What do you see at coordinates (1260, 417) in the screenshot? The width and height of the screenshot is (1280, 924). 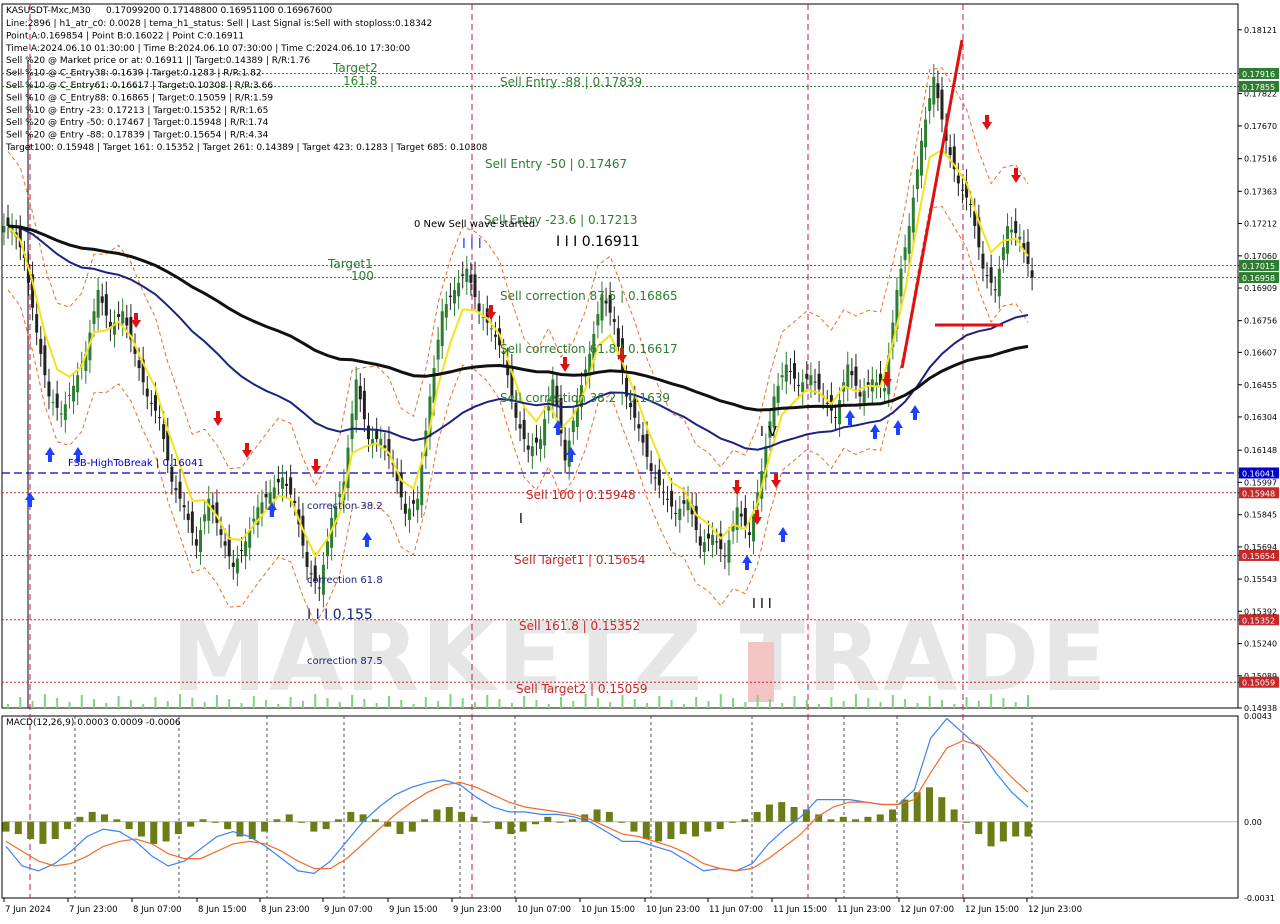 I see `price-tick-label-15: 0.16304` at bounding box center [1260, 417].